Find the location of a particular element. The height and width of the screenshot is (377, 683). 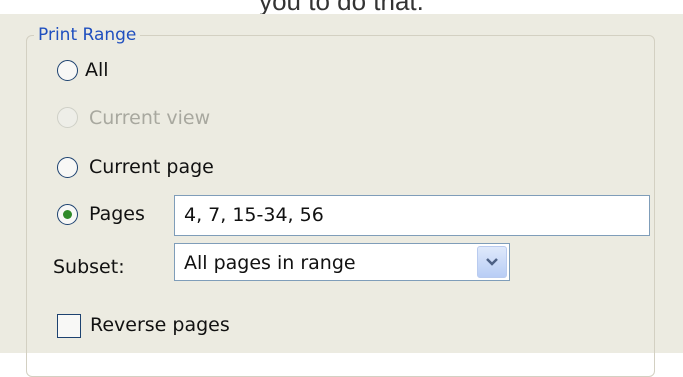

radio-selected-dot is located at coordinates (67, 214).